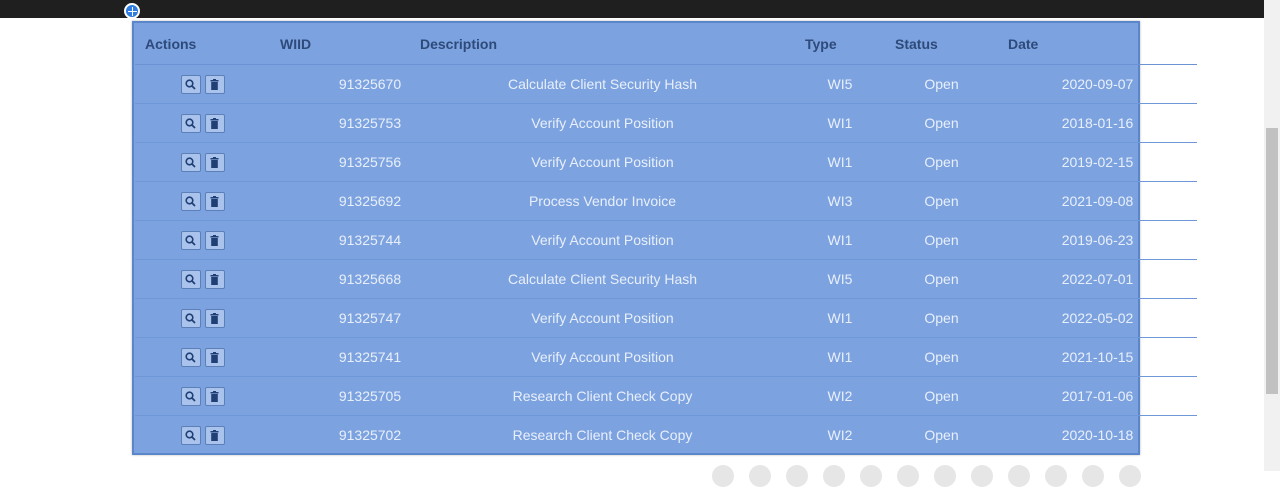 The image size is (1280, 487). Describe the element at coordinates (840, 201) in the screenshot. I see `type-cell: WI3` at that location.